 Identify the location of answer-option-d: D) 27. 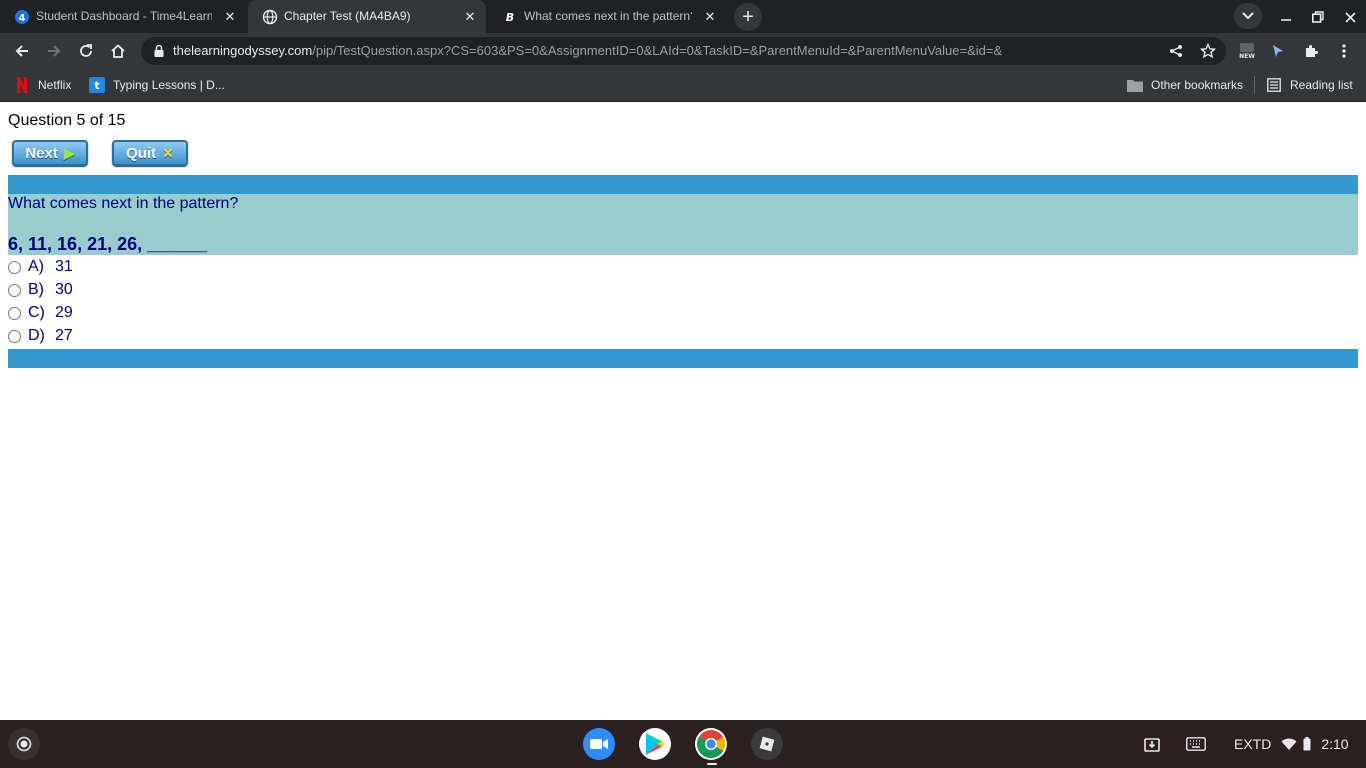
(40, 336).